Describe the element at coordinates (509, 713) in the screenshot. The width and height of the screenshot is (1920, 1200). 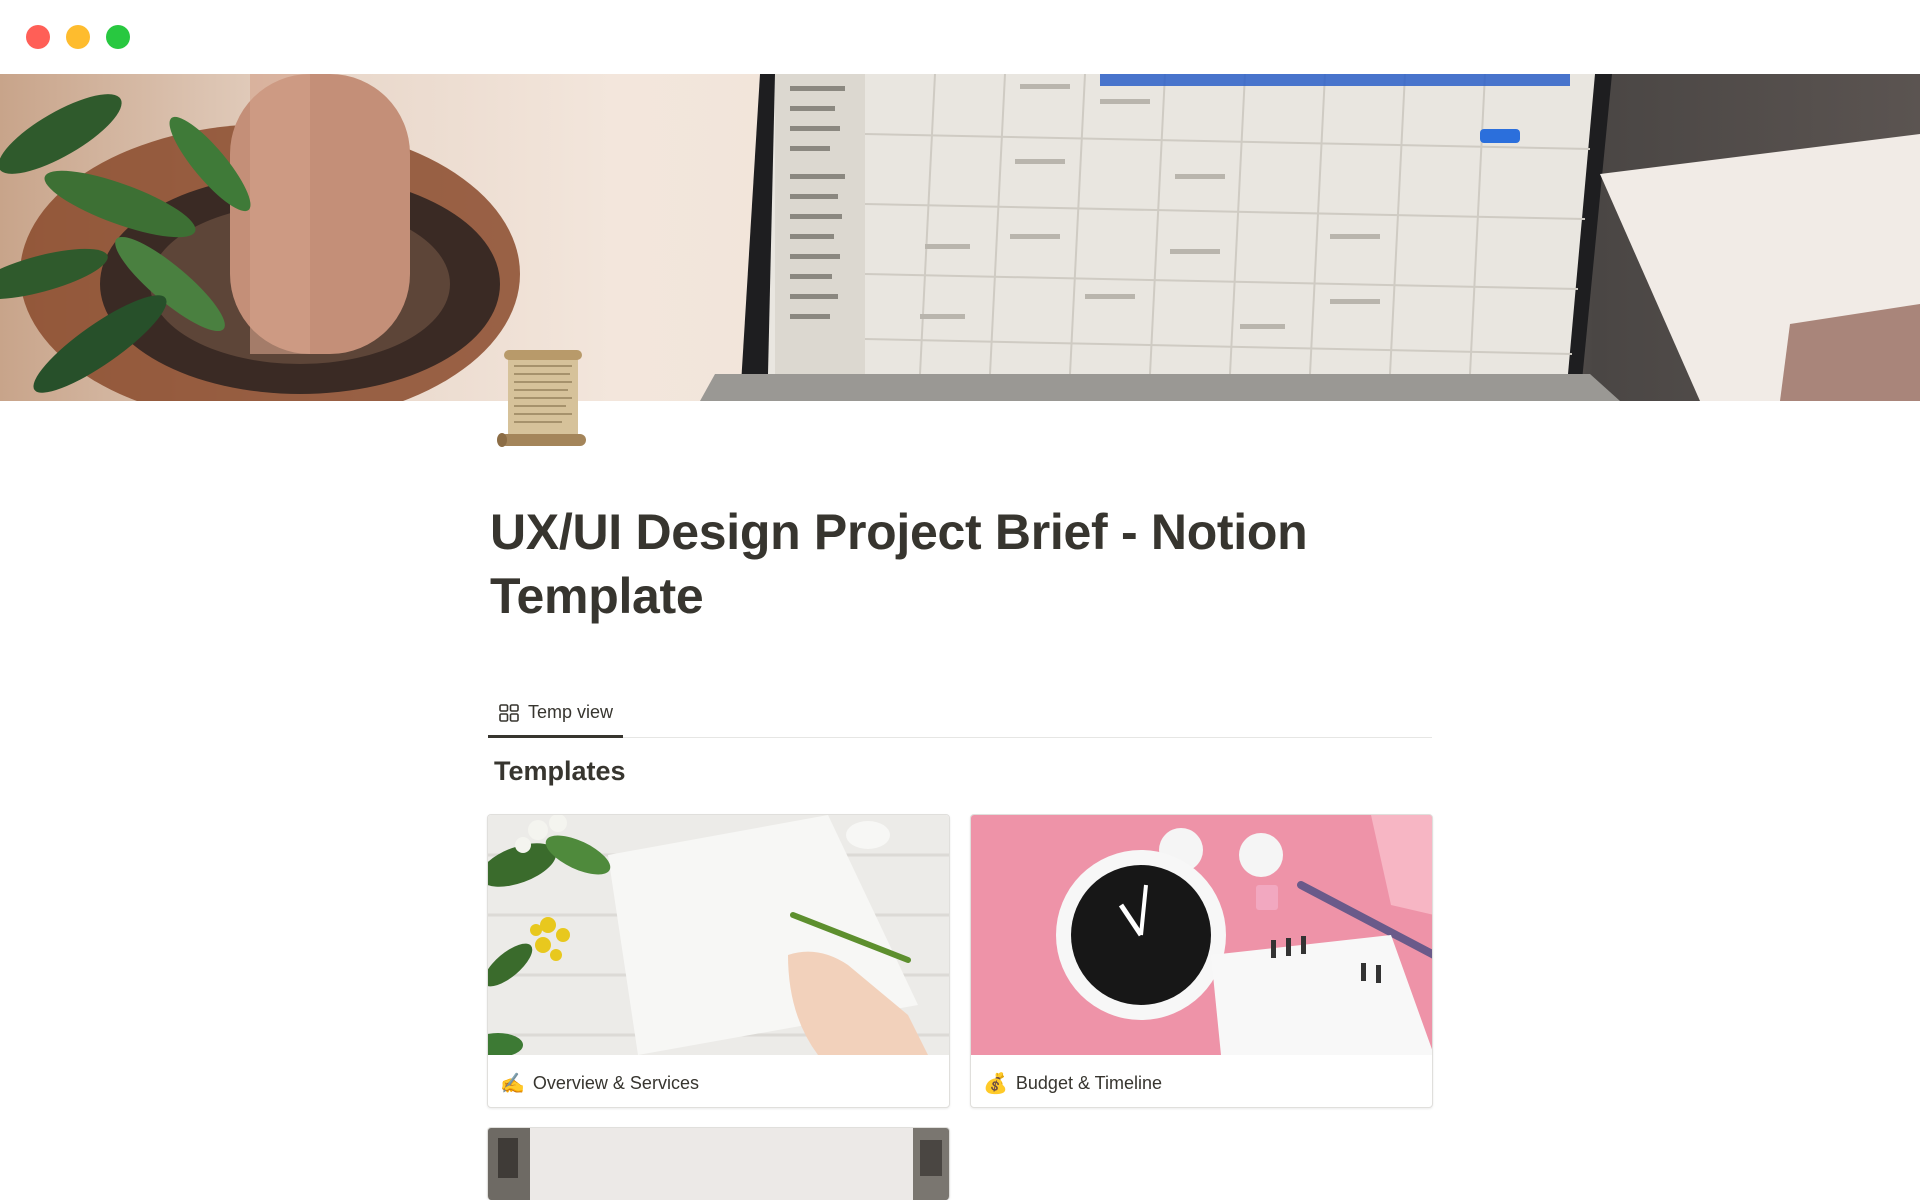
I see `gallery-icon` at that location.